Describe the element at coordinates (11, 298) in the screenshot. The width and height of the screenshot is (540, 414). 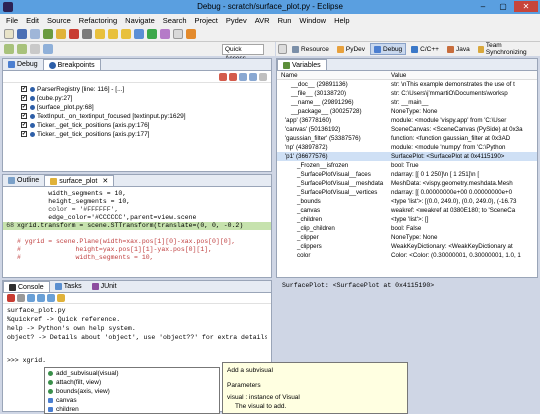
I see `terminate-console-icon` at that location.